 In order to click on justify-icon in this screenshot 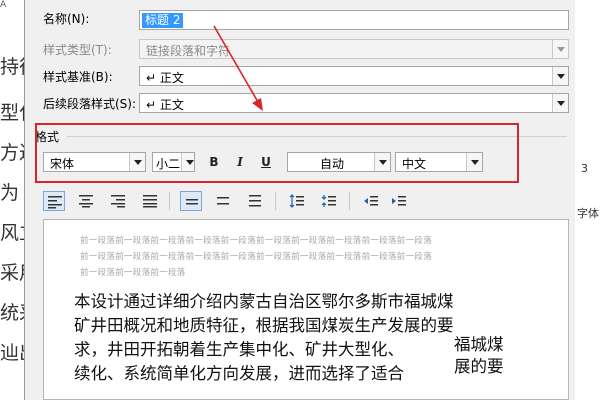, I will do `click(150, 201)`.